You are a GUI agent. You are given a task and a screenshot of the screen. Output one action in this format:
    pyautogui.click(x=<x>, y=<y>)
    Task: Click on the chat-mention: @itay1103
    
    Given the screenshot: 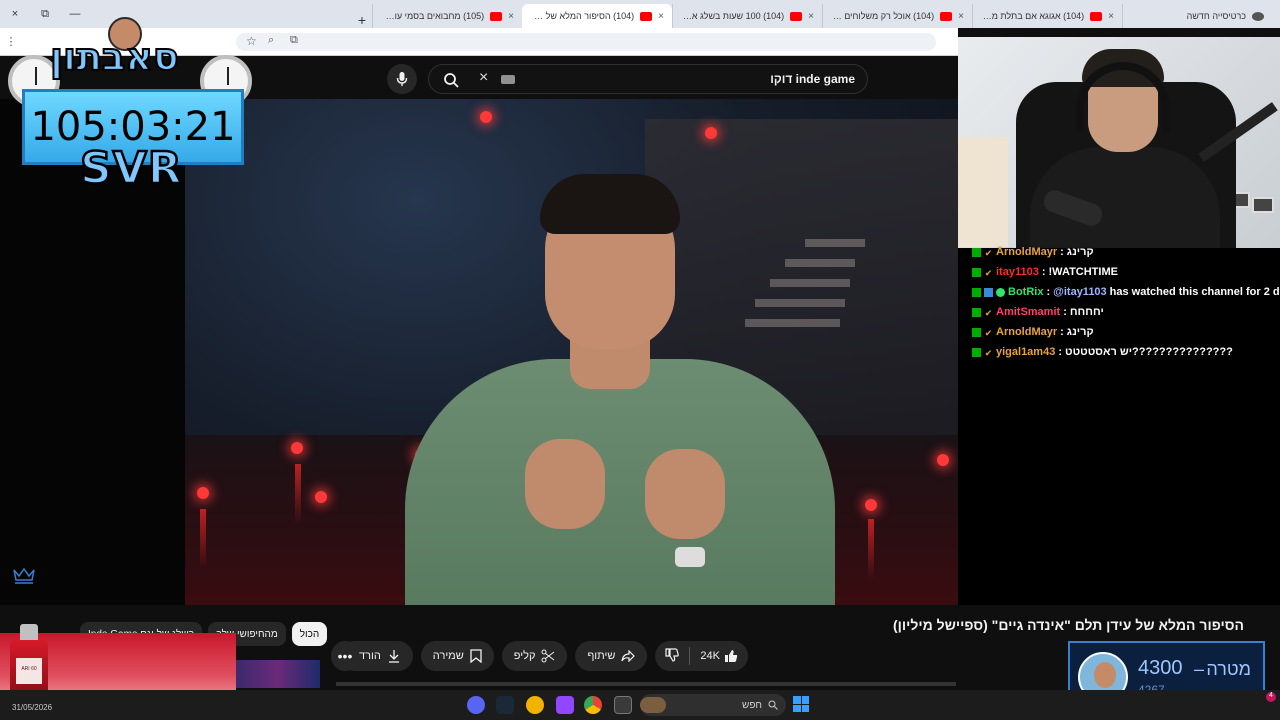 What is the action you would take?
    pyautogui.click(x=1080, y=292)
    